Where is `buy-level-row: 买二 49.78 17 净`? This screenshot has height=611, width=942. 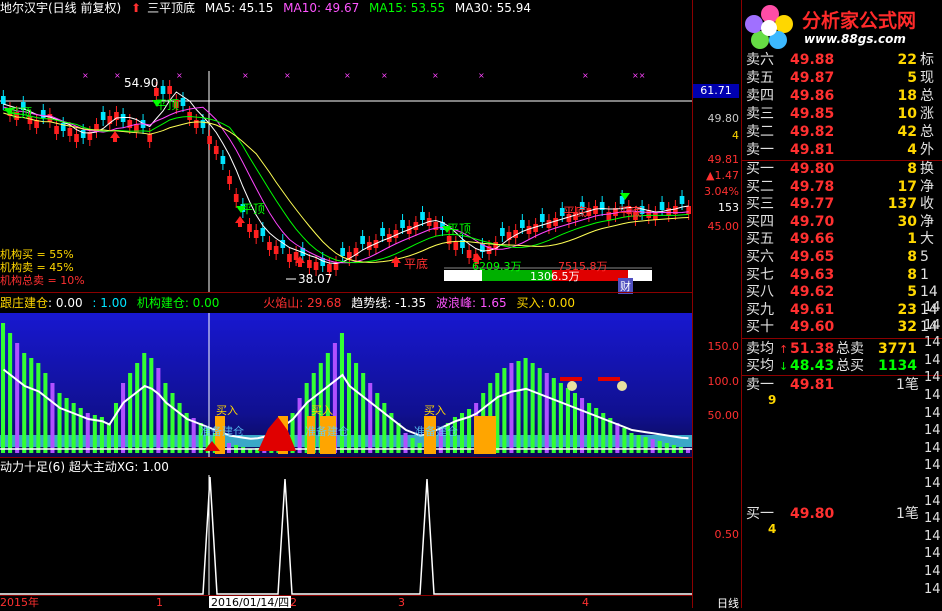 buy-level-row: 买二 49.78 17 净 is located at coordinates (842, 187).